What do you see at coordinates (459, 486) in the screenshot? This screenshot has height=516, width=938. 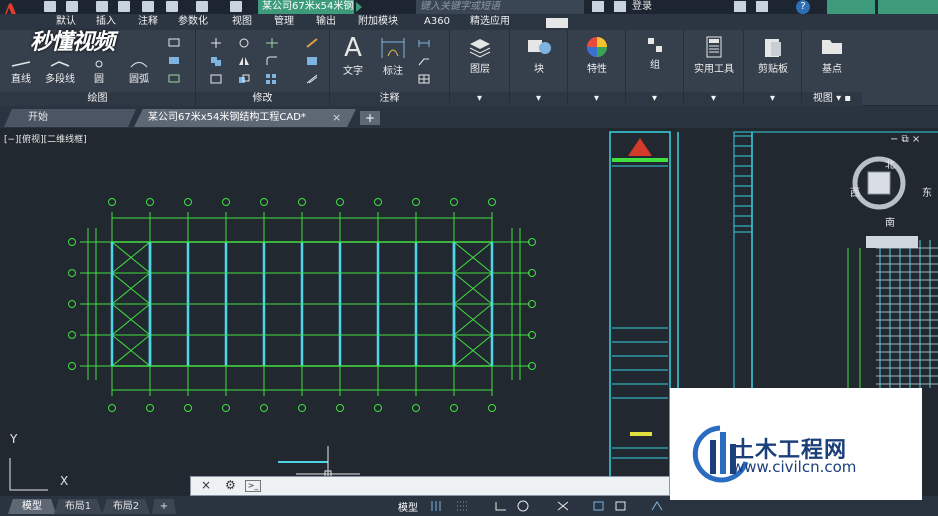 I see `command-input` at bounding box center [459, 486].